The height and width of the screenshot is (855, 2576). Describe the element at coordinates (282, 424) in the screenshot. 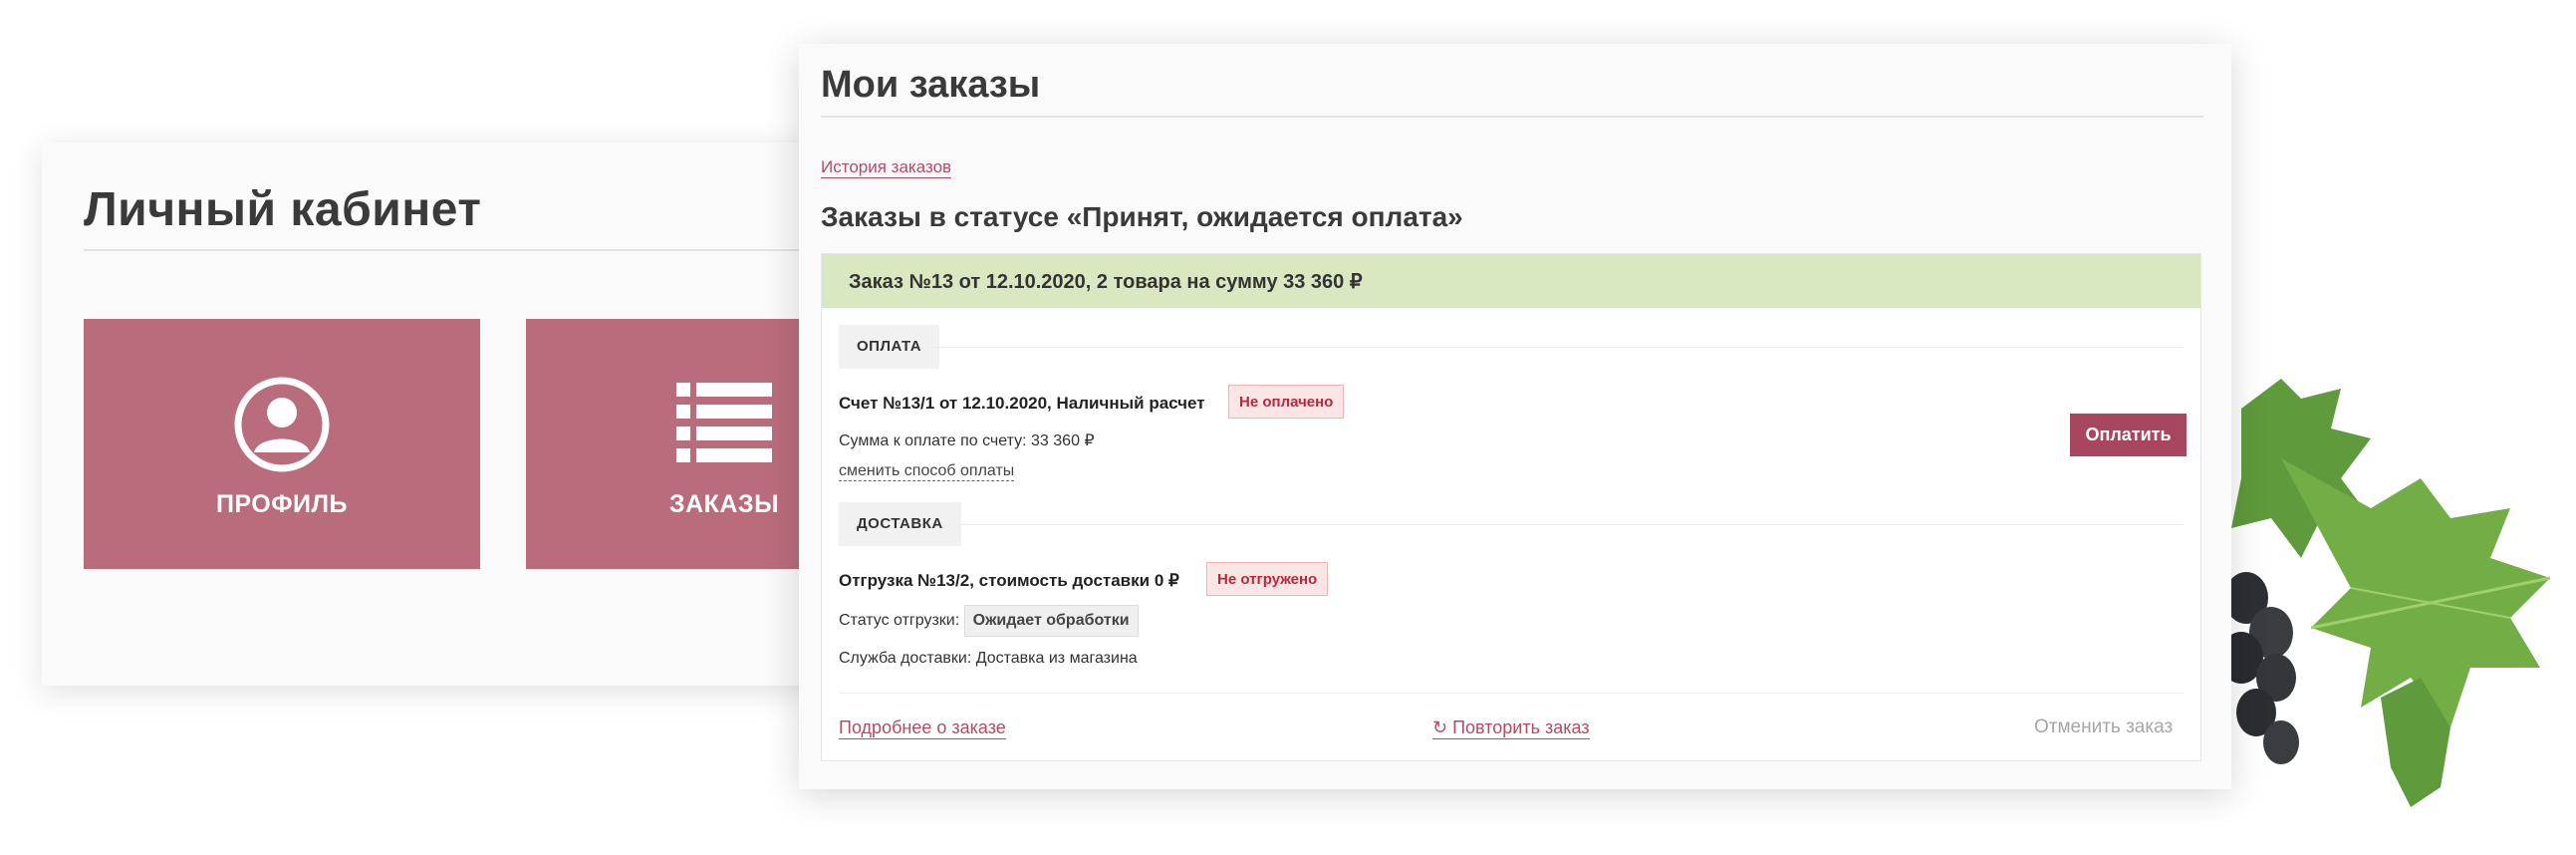

I see `user-profile-icon` at that location.